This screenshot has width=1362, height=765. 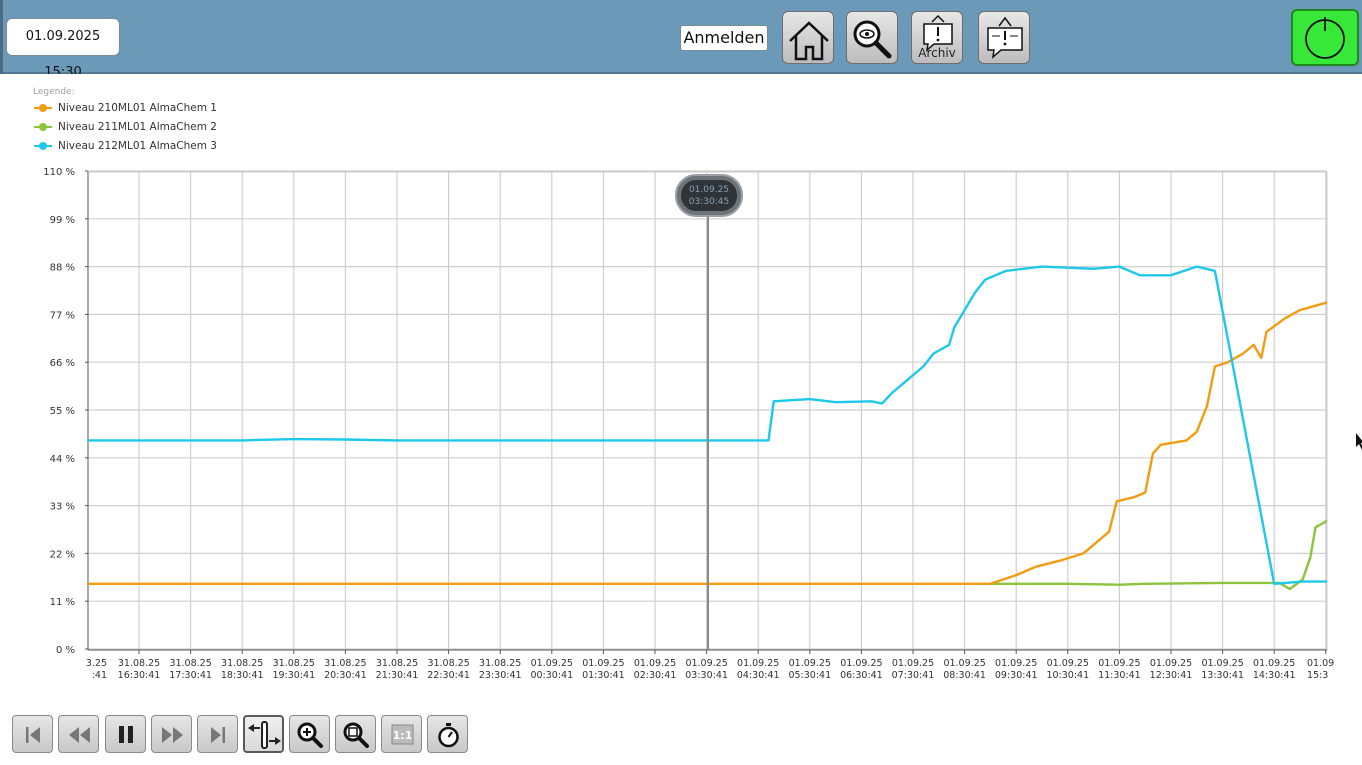 What do you see at coordinates (1119, 675) in the screenshot?
I see `x-tick-time: 11:30:41` at bounding box center [1119, 675].